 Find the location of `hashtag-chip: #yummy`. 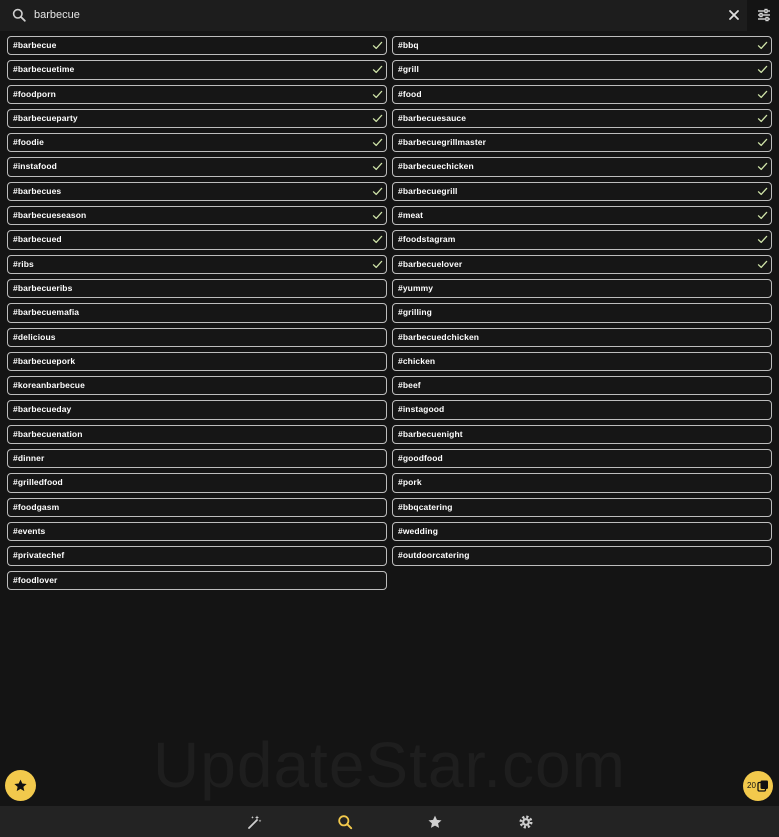

hashtag-chip: #yummy is located at coordinates (582, 288).